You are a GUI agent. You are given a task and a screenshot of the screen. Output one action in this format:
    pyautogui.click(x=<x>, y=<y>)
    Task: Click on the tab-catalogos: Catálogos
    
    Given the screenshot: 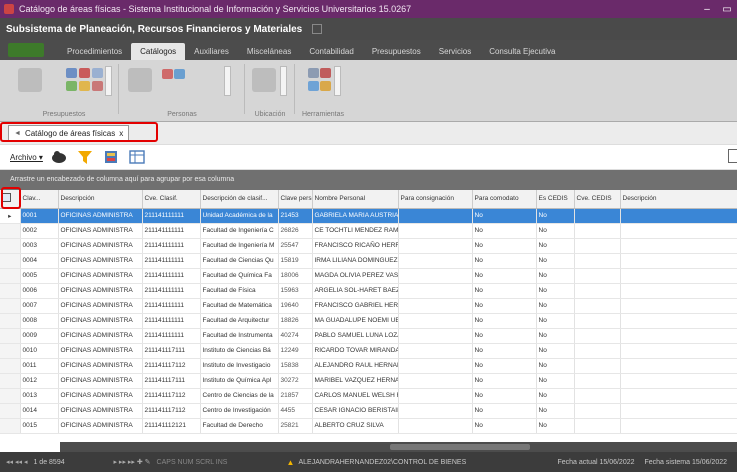 What is the action you would take?
    pyautogui.click(x=158, y=51)
    